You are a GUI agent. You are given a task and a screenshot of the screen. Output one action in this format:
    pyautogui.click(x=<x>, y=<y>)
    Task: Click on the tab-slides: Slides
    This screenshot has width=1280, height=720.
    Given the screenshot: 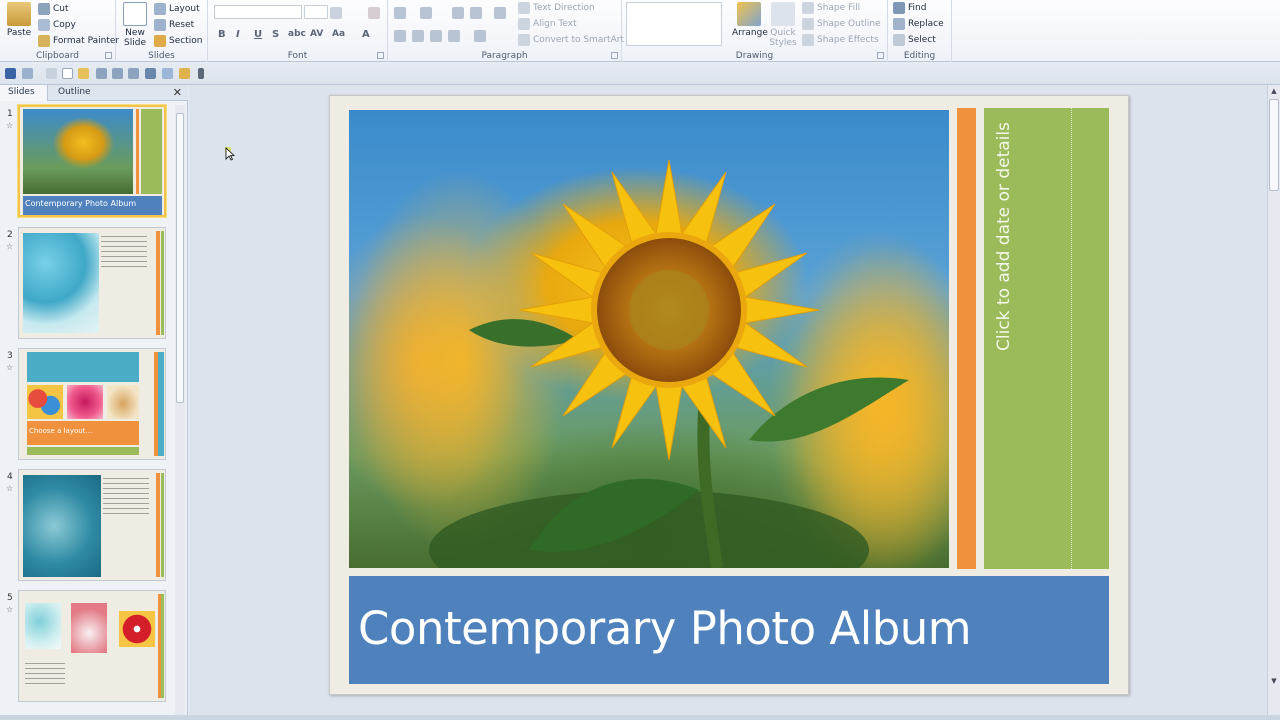 What is the action you would take?
    pyautogui.click(x=24, y=93)
    